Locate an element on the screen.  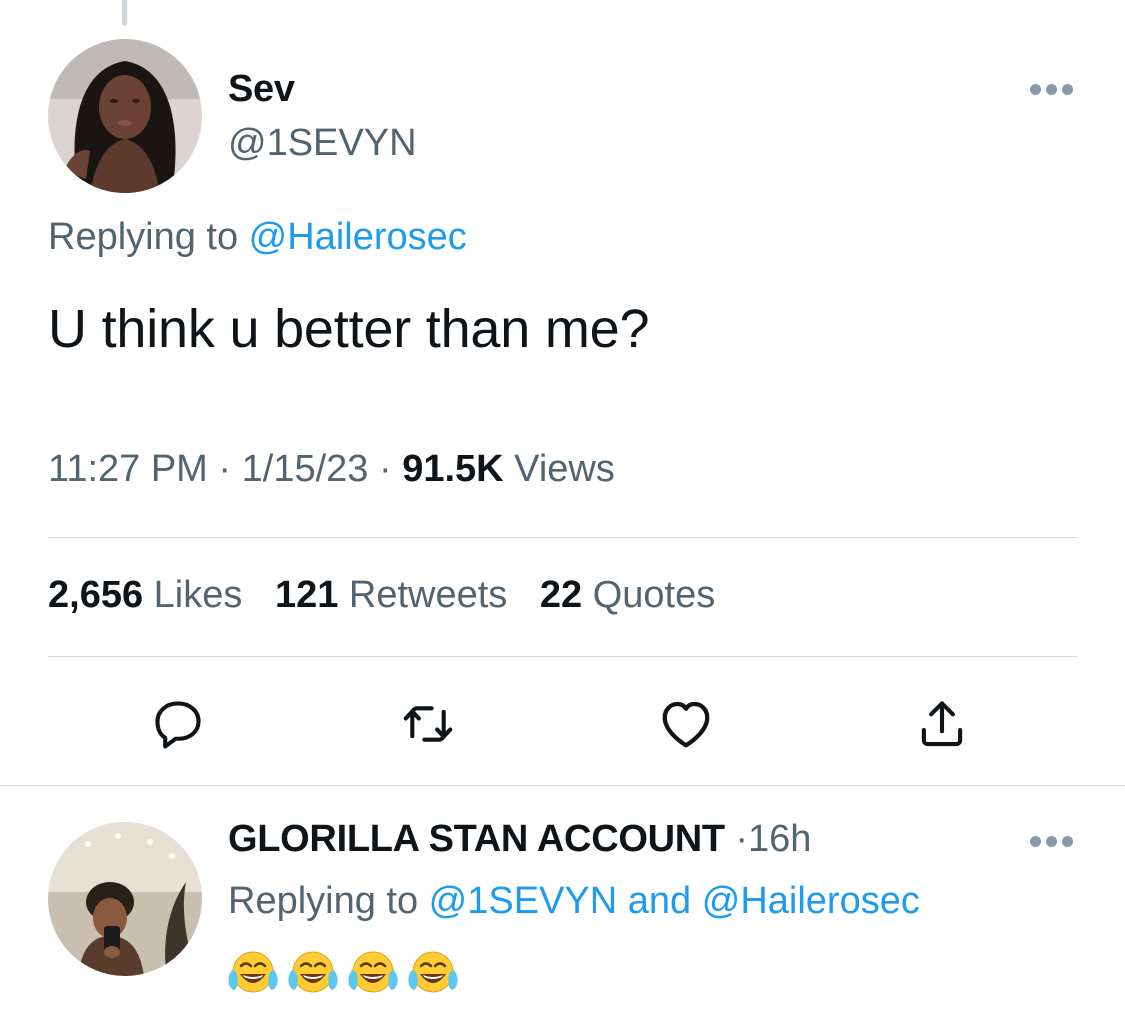
views-count: 91.5K is located at coordinates (453, 469).